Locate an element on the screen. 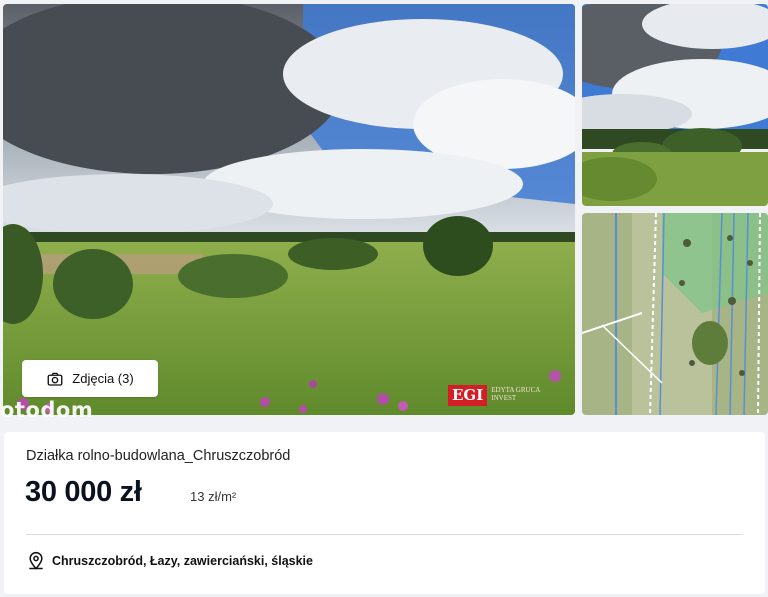 This screenshot has width=768, height=597. divider is located at coordinates (384, 534).